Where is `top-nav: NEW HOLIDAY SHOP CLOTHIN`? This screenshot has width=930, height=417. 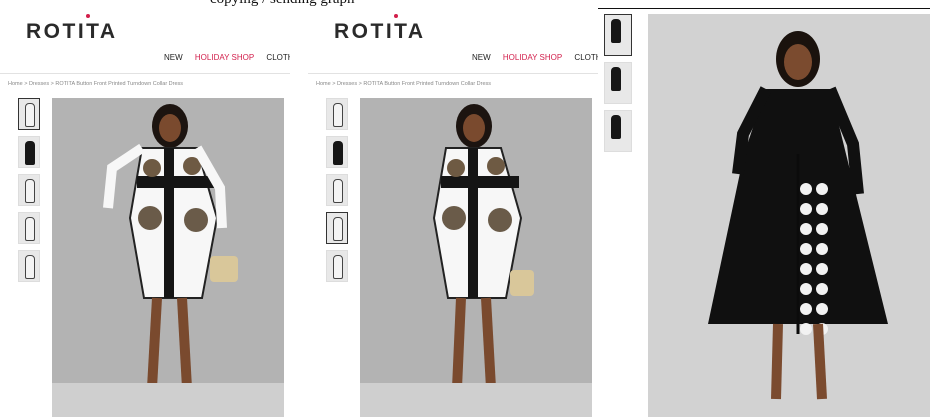
top-nav: NEW HOLIDAY SHOP CLOTHIN is located at coordinates (227, 57).